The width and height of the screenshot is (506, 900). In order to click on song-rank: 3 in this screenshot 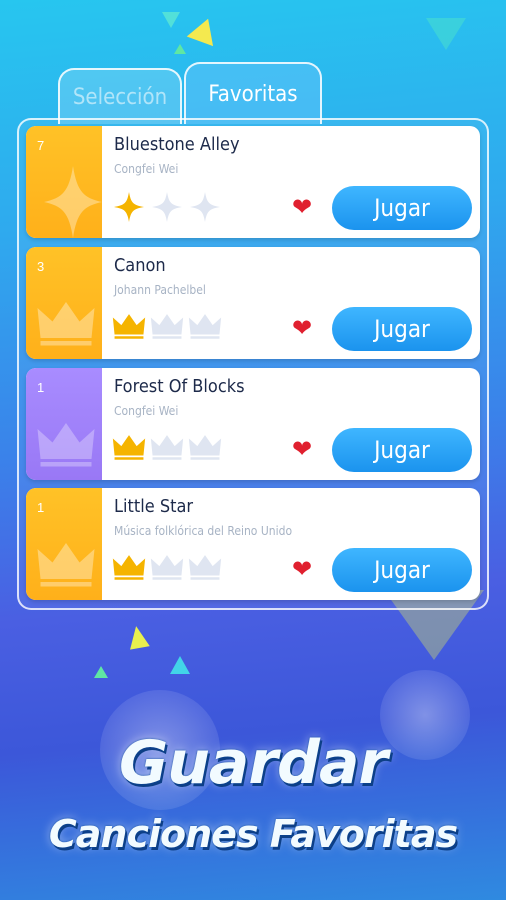, I will do `click(41, 266)`.